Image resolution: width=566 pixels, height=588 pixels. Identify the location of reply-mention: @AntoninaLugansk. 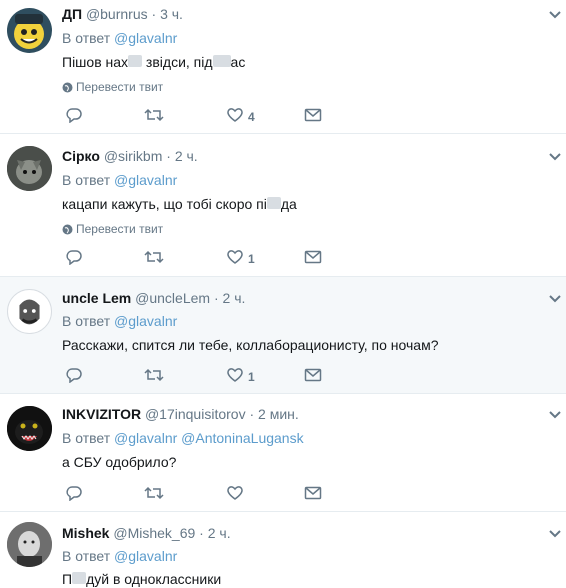
(242, 438).